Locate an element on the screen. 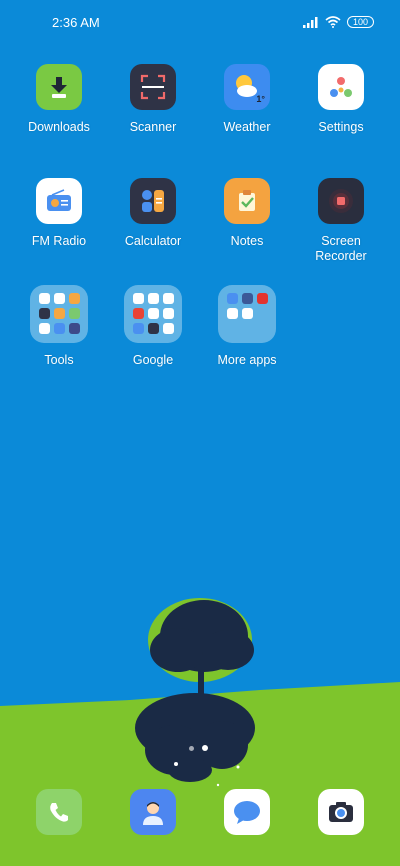  wifi-icon is located at coordinates (333, 22).